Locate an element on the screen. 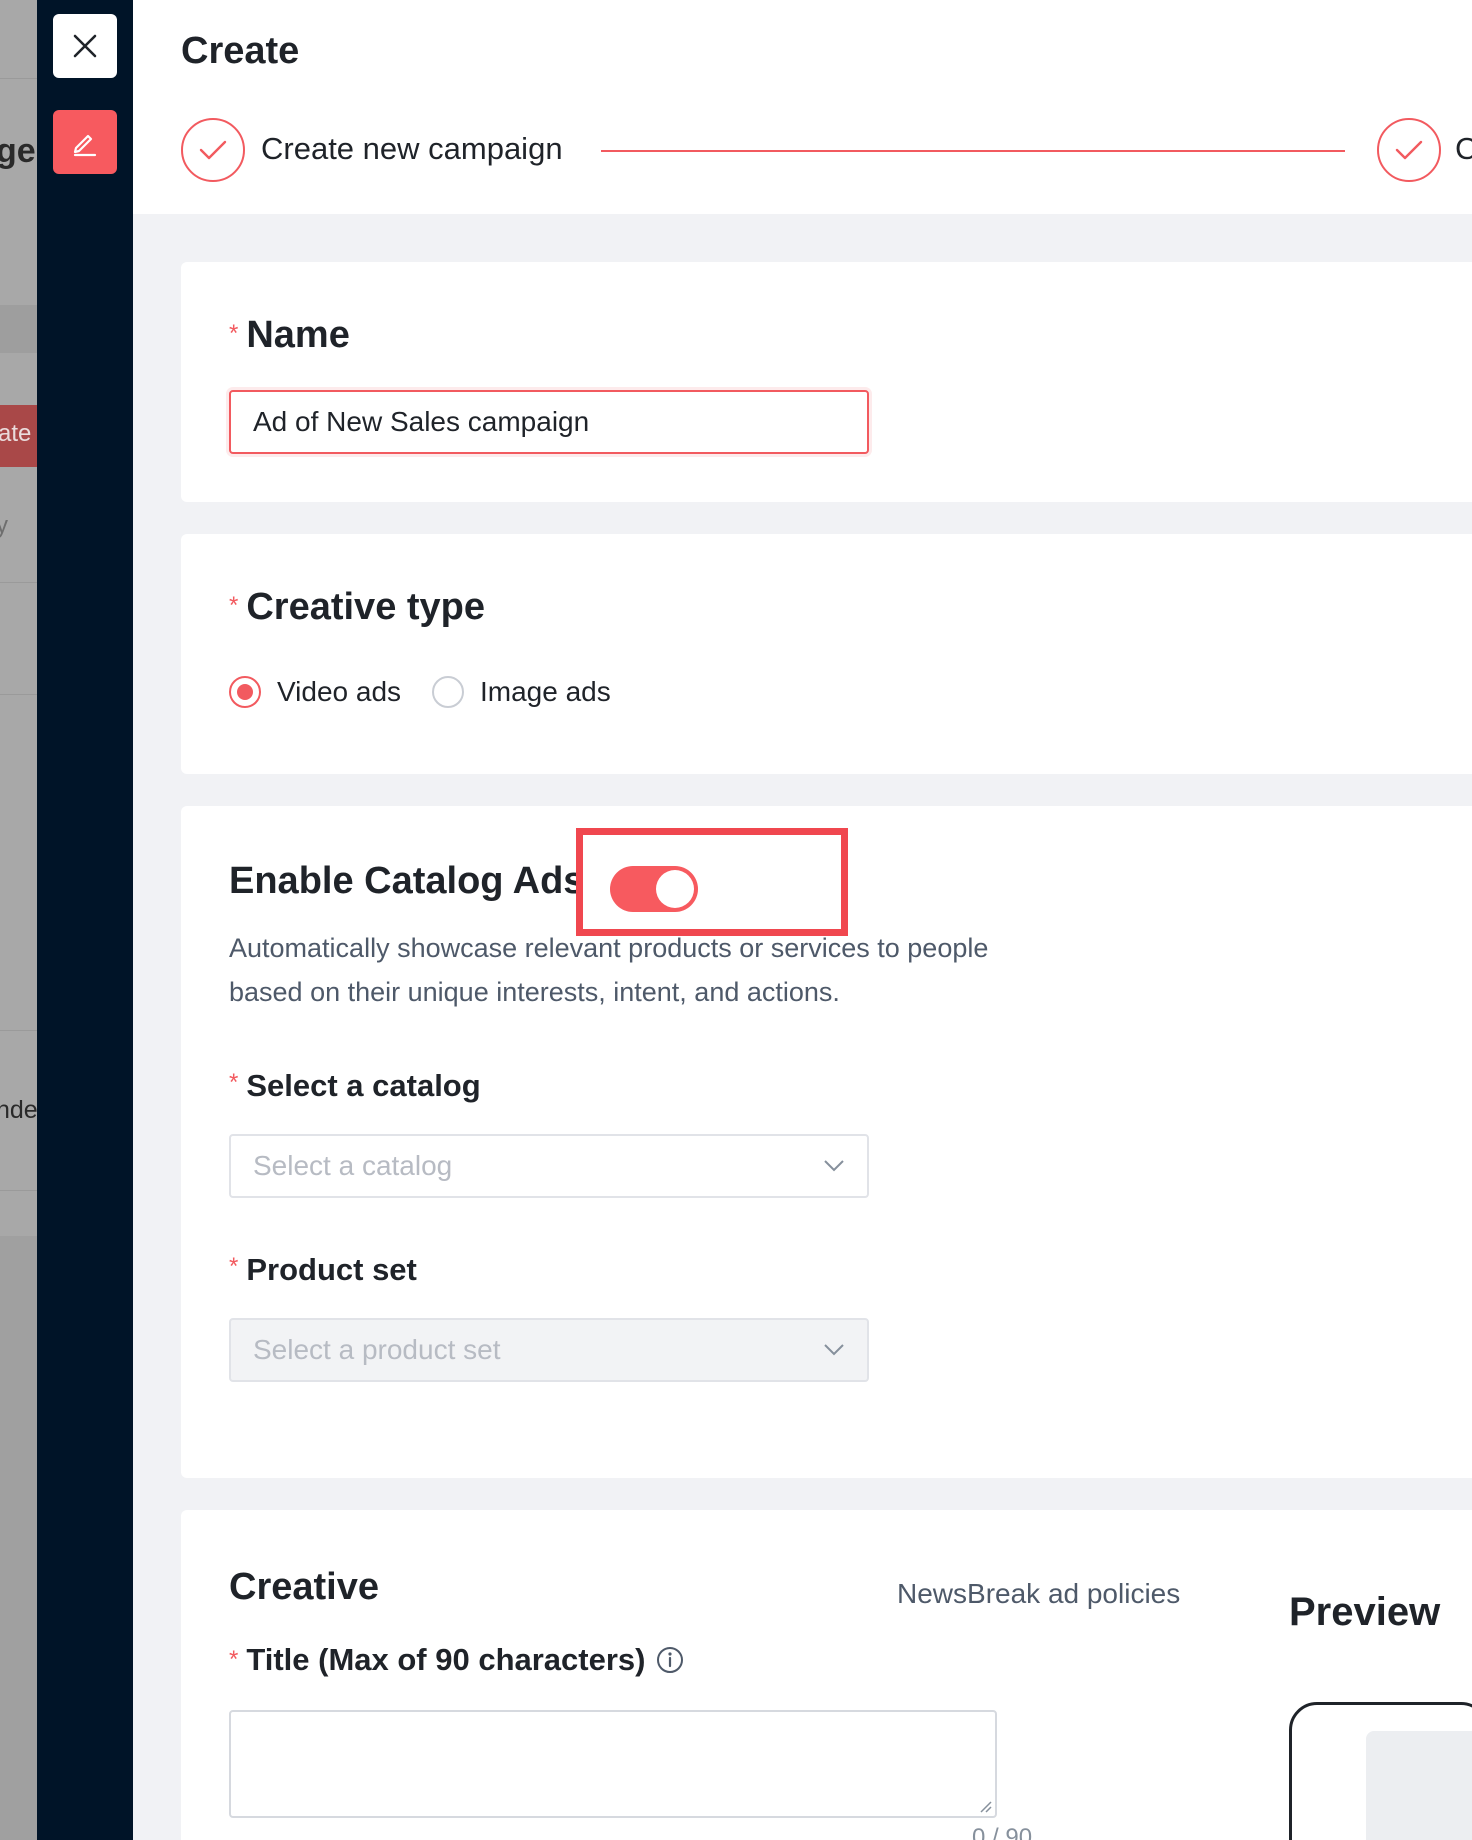  step-2-complete-icon is located at coordinates (1409, 150).